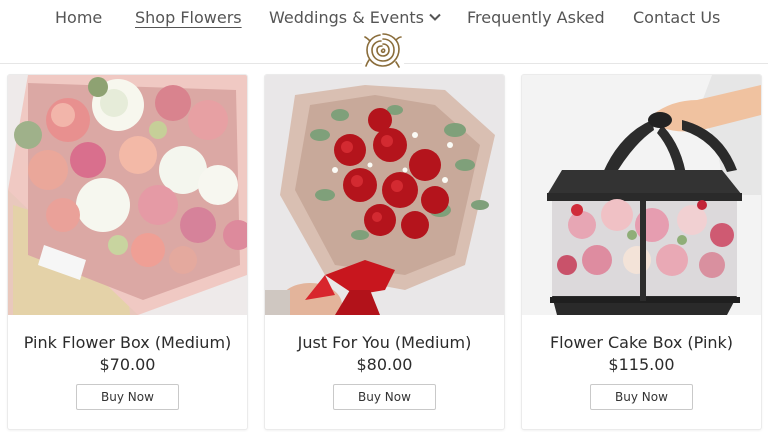  I want to click on nav-frequently-asked: Frequently Asked, so click(536, 17).